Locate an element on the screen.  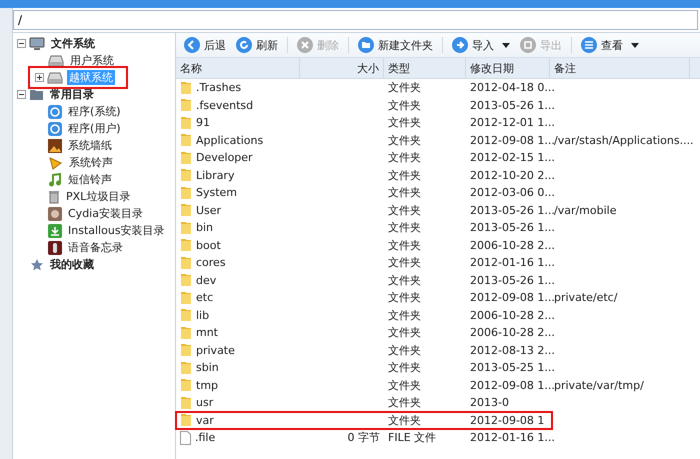
tree-item: 程序(系统) is located at coordinates (94, 111).